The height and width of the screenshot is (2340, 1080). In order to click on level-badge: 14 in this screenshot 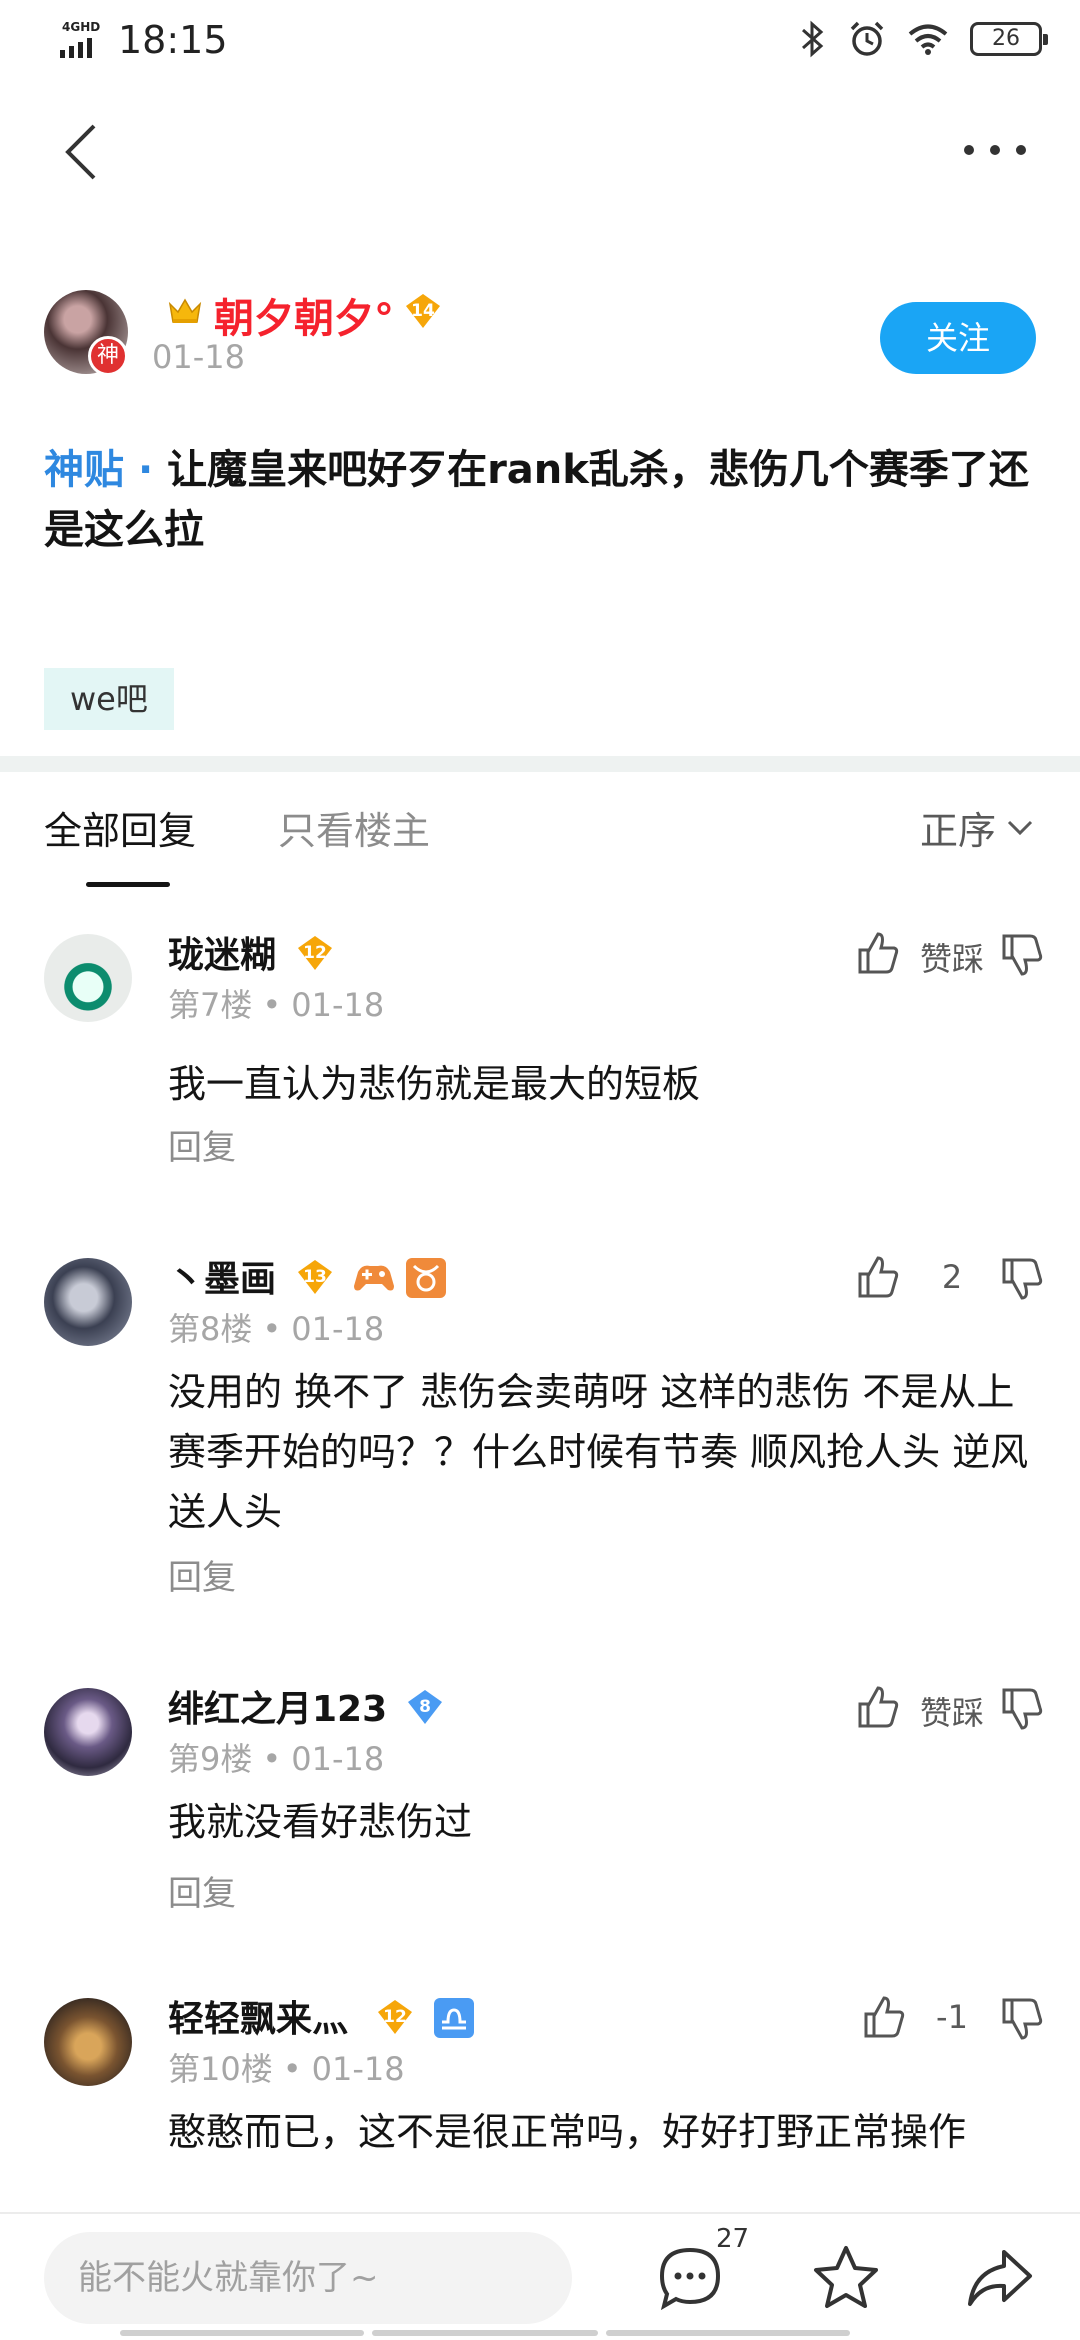, I will do `click(423, 311)`.